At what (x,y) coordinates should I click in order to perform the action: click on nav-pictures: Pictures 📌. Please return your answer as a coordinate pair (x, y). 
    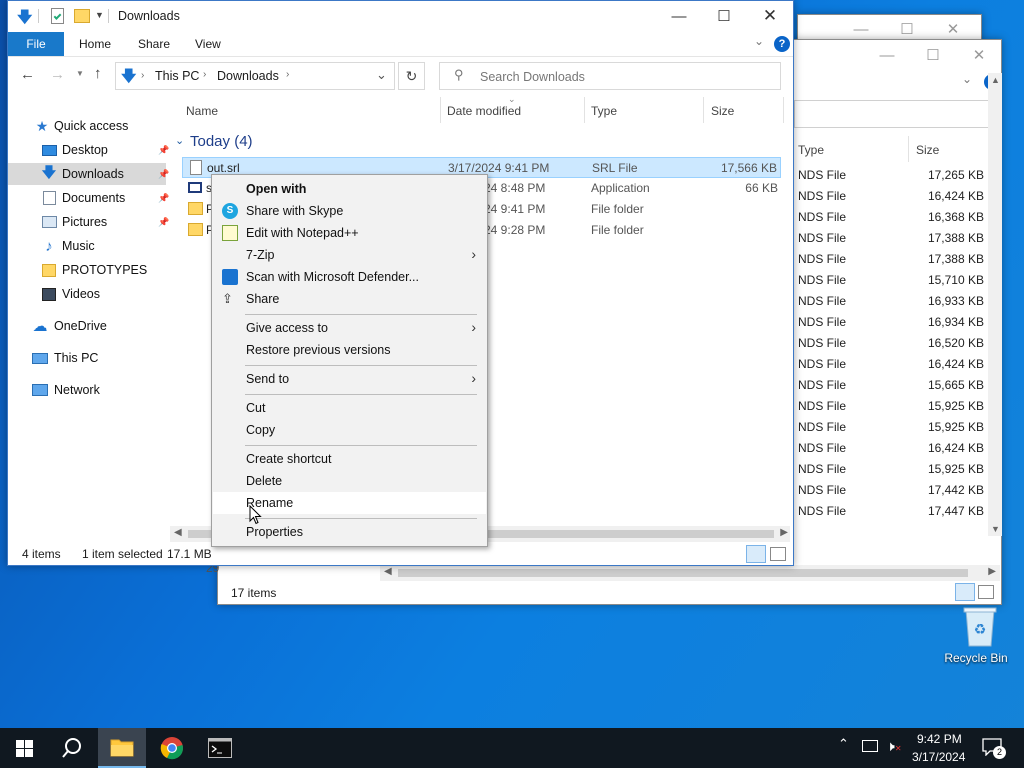
    Looking at the image, I should click on (90, 222).